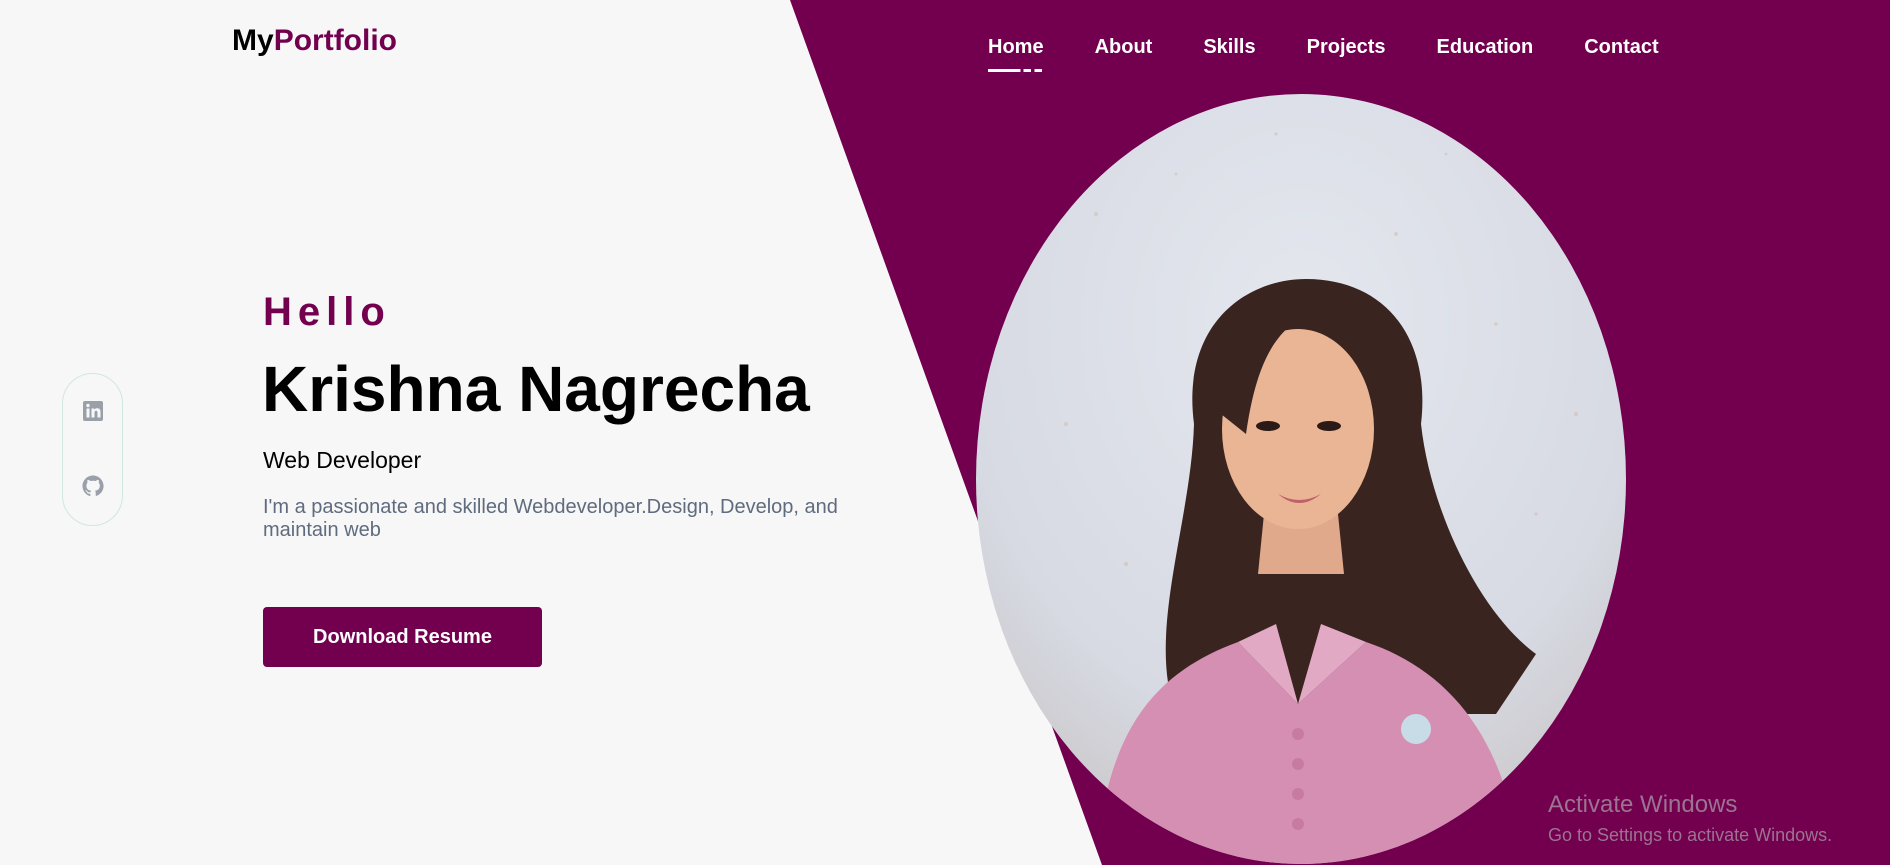  Describe the element at coordinates (327, 312) in the screenshot. I see `hero-greeting: Hello` at that location.